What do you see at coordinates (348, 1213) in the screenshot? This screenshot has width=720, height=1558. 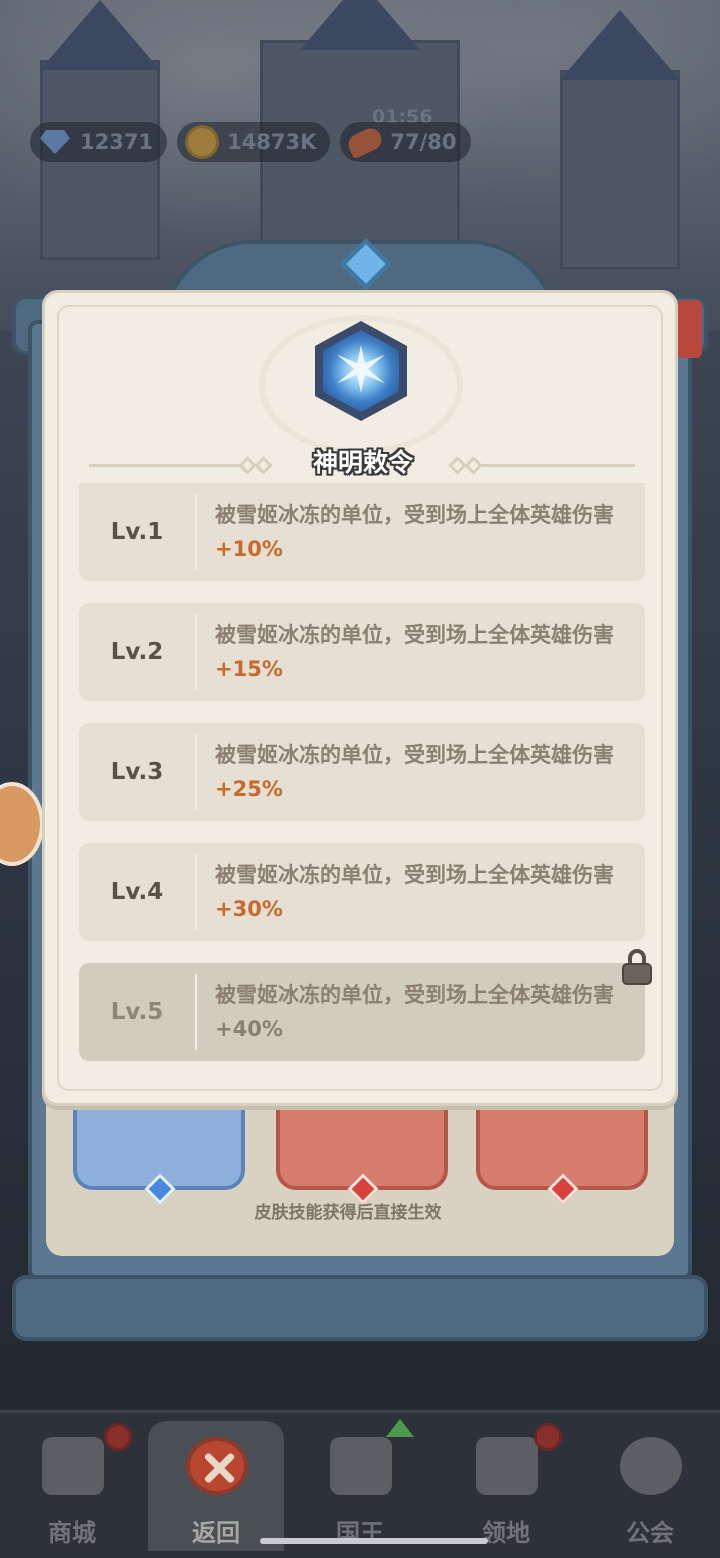 I see `skin-skill-hint: 皮肤技能获得后直接生效` at bounding box center [348, 1213].